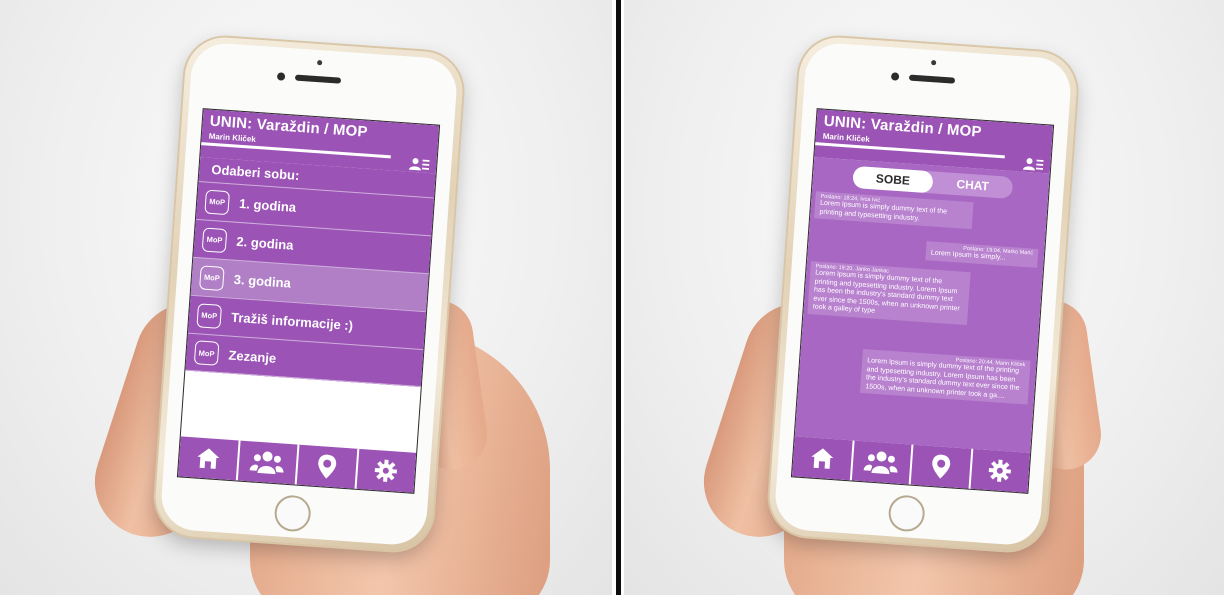 Image resolution: width=1224 pixels, height=595 pixels. What do you see at coordinates (264, 243) in the screenshot?
I see `room-name: 2. godina` at bounding box center [264, 243].